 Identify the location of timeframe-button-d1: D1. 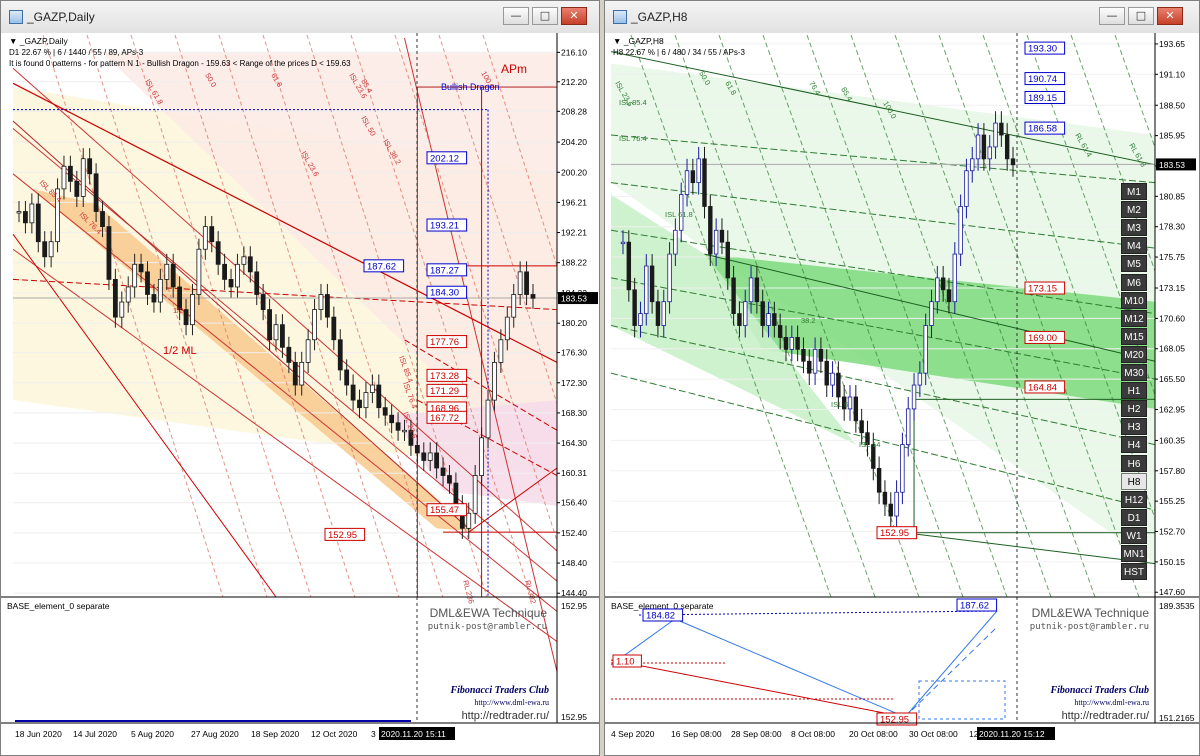
(1134, 517).